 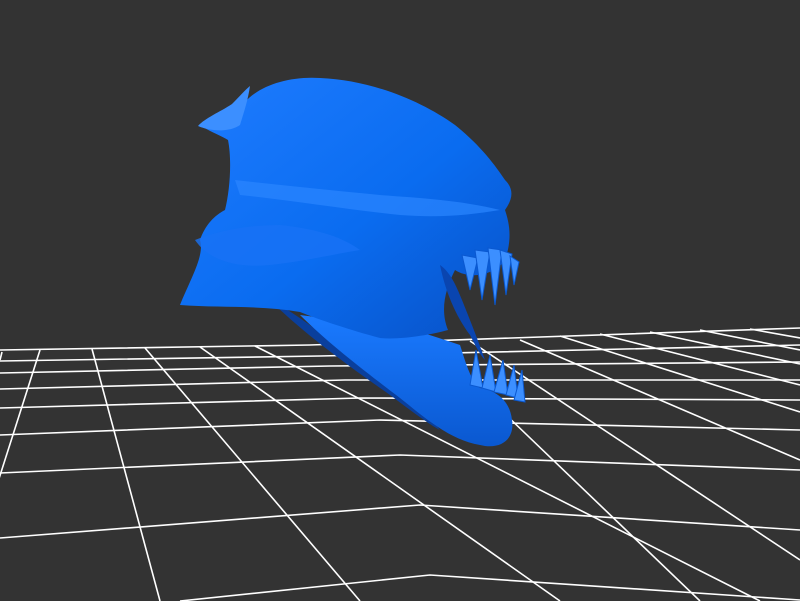 I want to click on model-upper-teeth, so click(x=490, y=276).